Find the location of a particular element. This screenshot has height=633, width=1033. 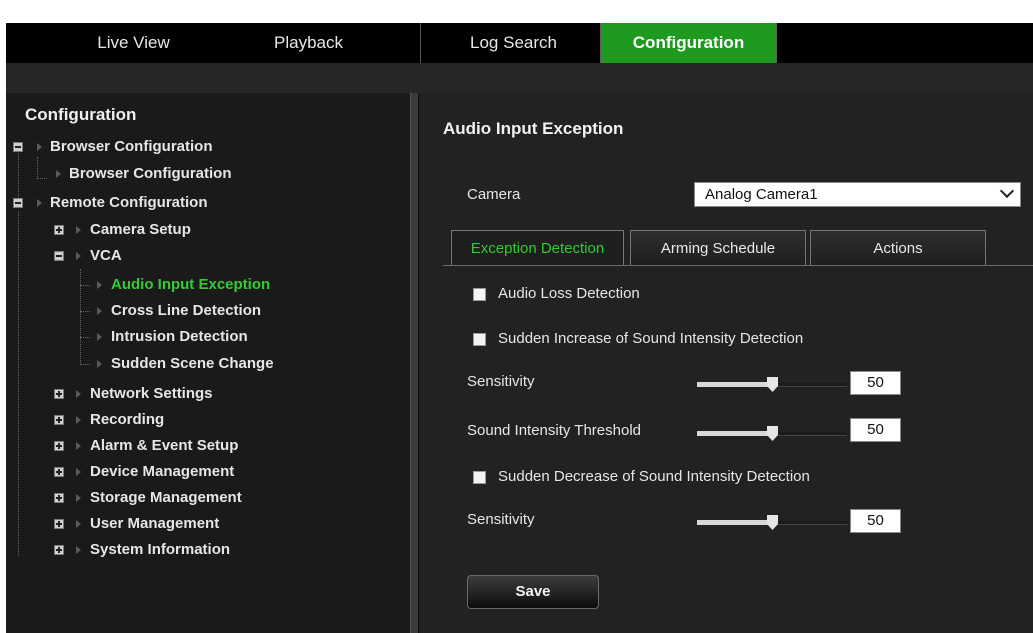

sensitivity2-slider is located at coordinates (772, 522).